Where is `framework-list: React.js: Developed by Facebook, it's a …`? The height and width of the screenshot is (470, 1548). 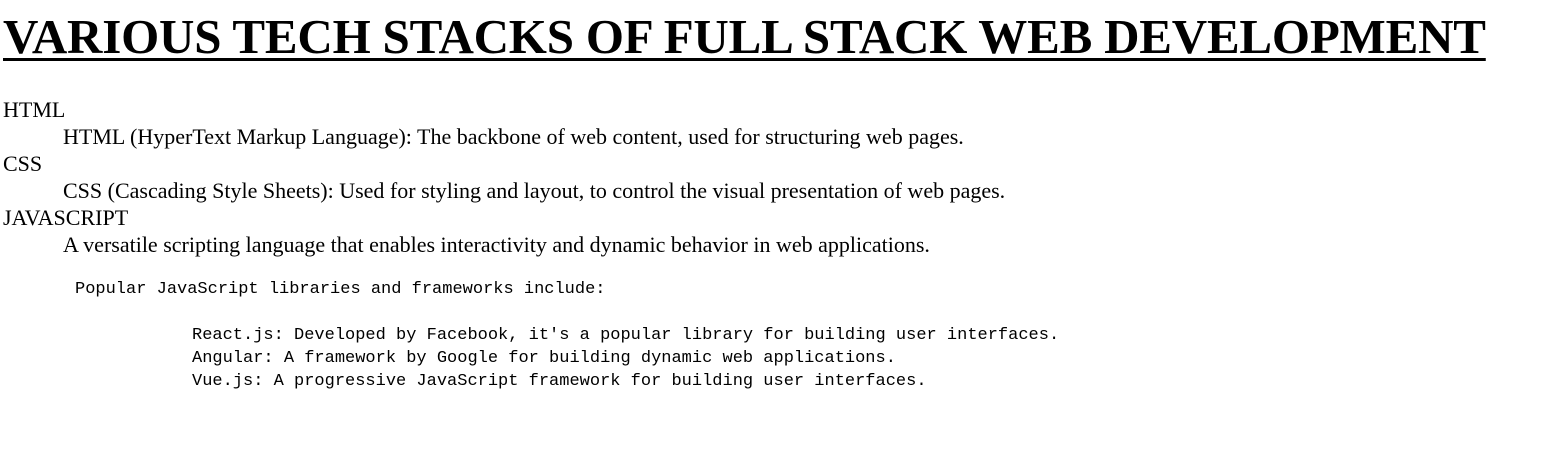 framework-list: React.js: Developed by Facebook, it's a … is located at coordinates (625, 358).